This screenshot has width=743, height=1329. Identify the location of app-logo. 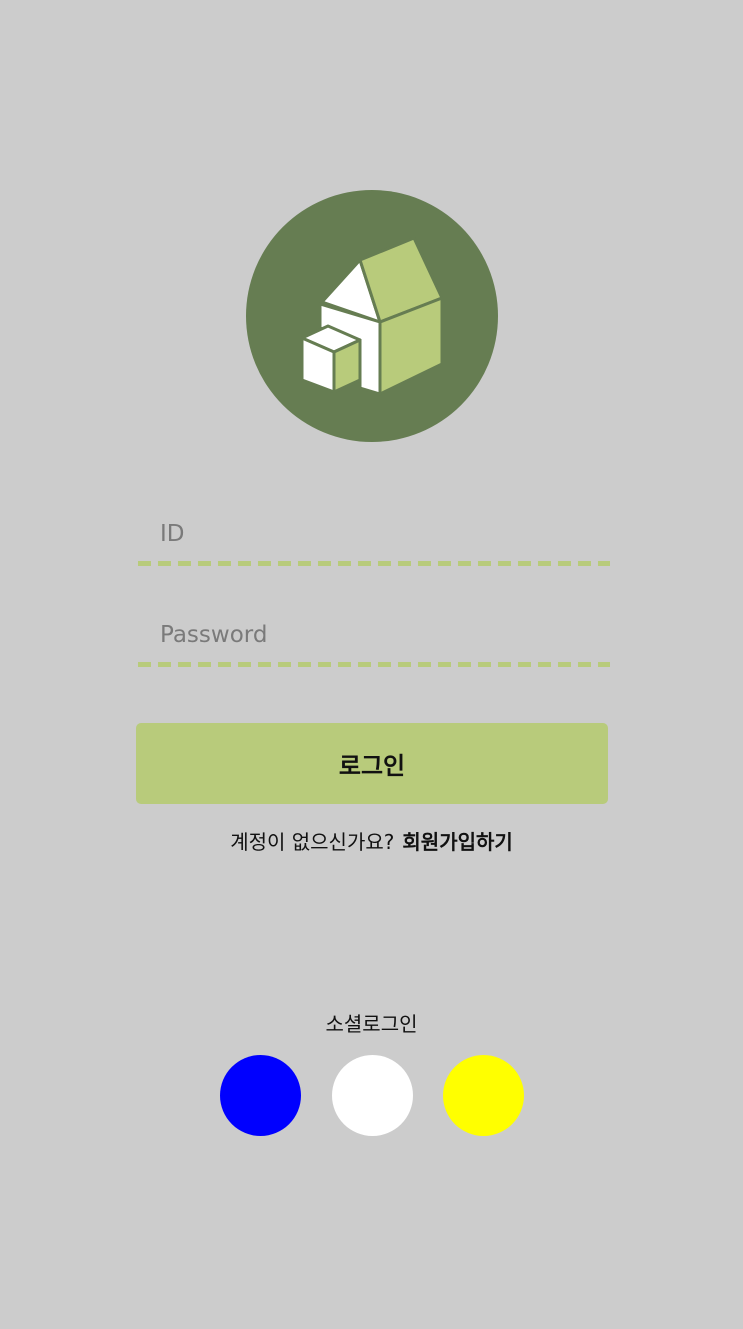
(372, 316).